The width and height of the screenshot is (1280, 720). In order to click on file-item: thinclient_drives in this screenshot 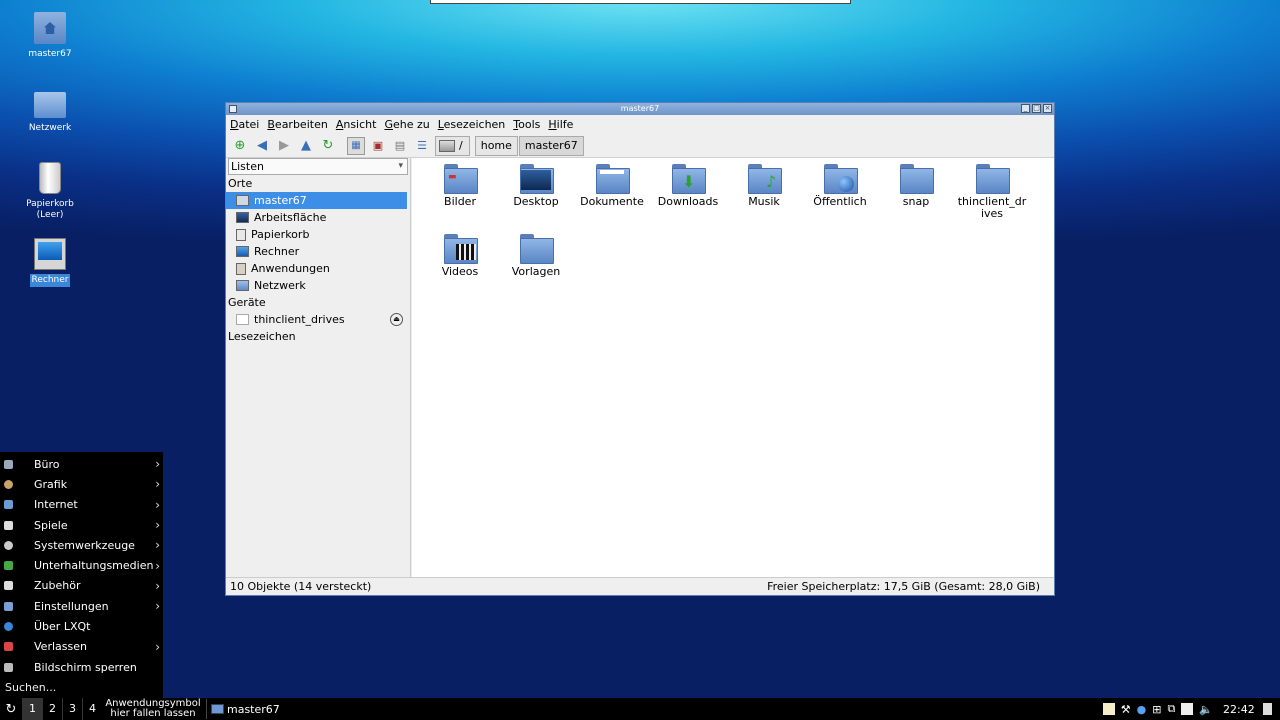, I will do `click(992, 192)`.